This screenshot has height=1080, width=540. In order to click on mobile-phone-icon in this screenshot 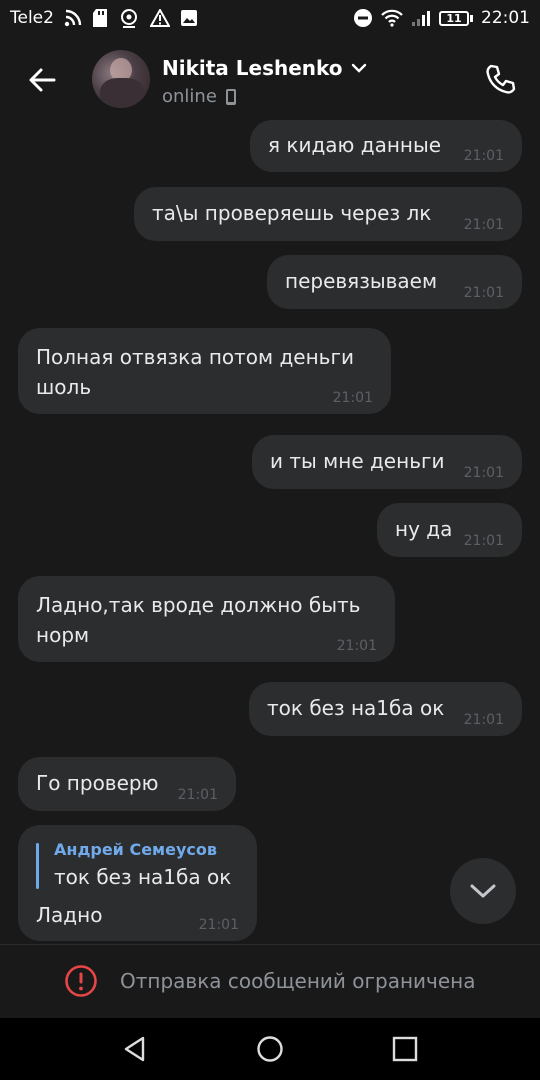, I will do `click(230, 96)`.